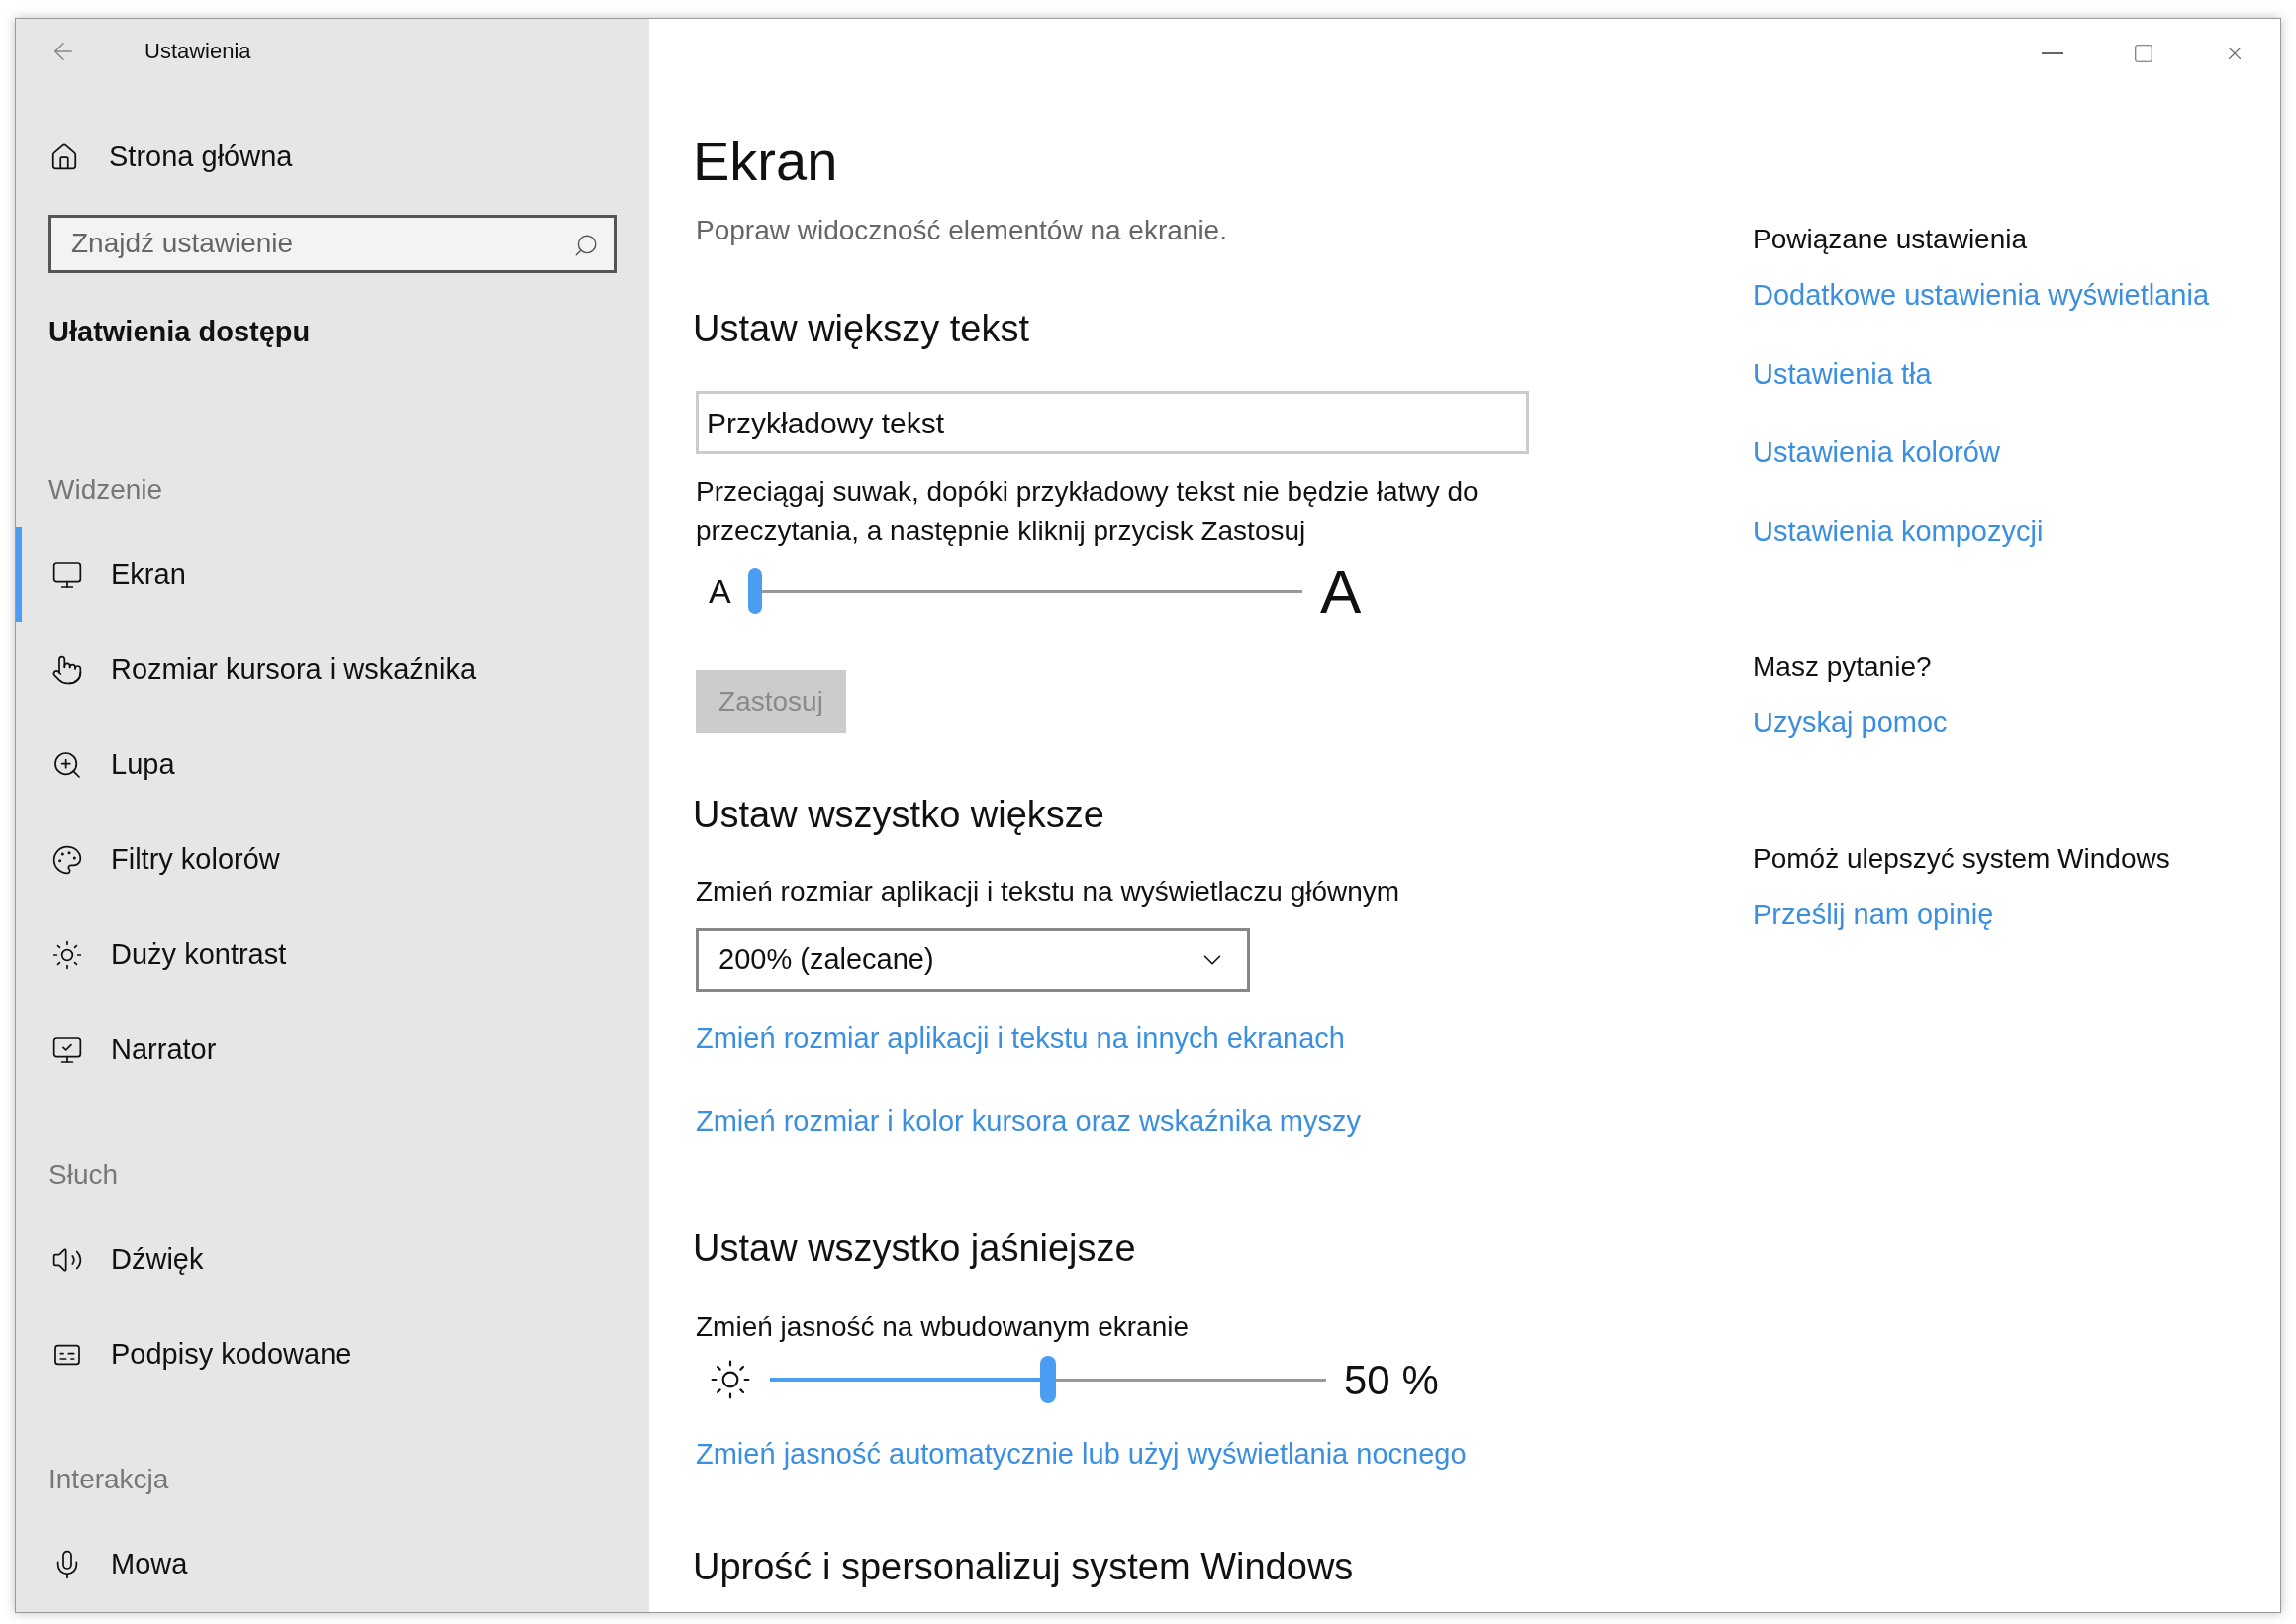  What do you see at coordinates (766, 161) in the screenshot?
I see `page-title: Ekran` at bounding box center [766, 161].